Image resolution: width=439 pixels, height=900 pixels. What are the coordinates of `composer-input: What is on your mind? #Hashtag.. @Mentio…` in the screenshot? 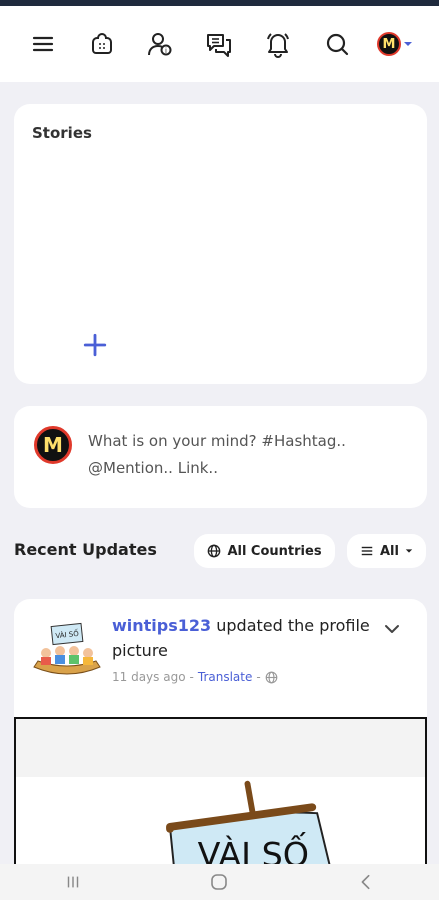 It's located at (248, 455).